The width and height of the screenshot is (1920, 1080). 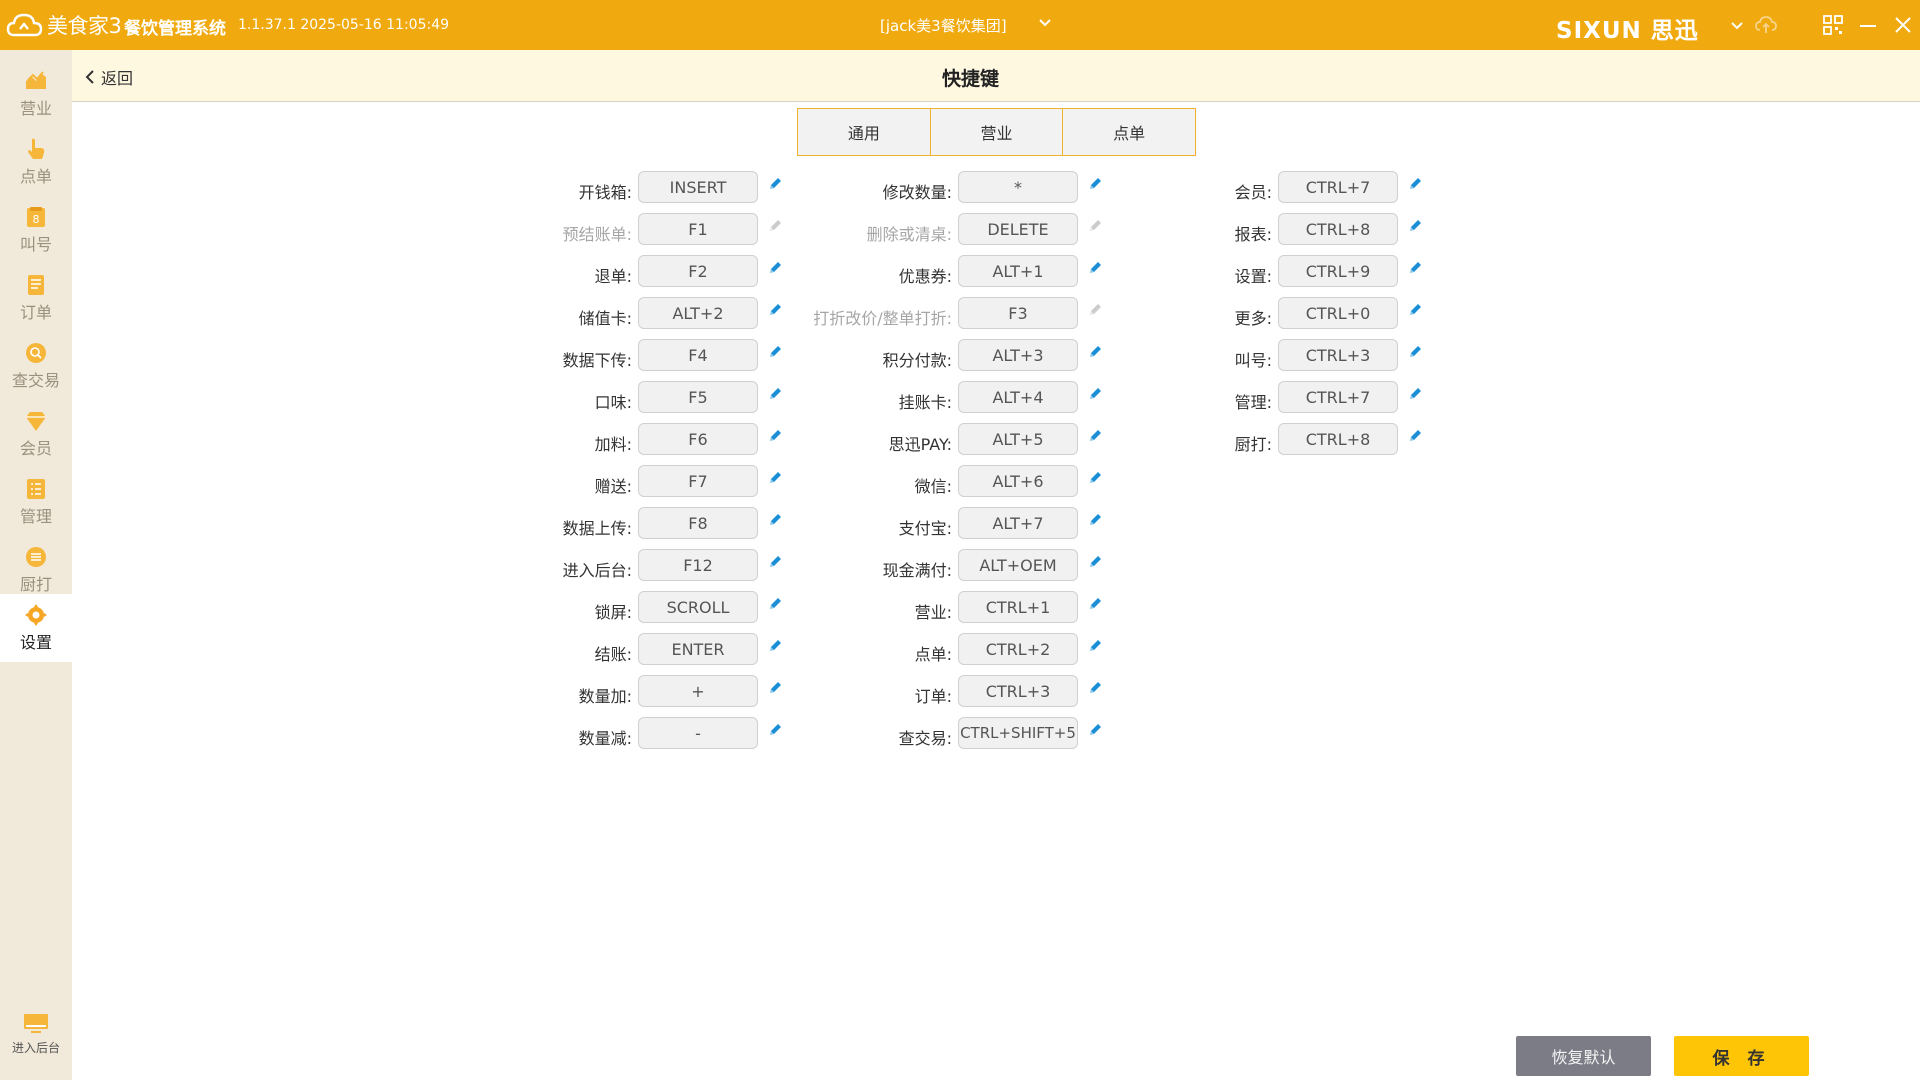 I want to click on shortcut-key-field: F5, so click(x=698, y=397).